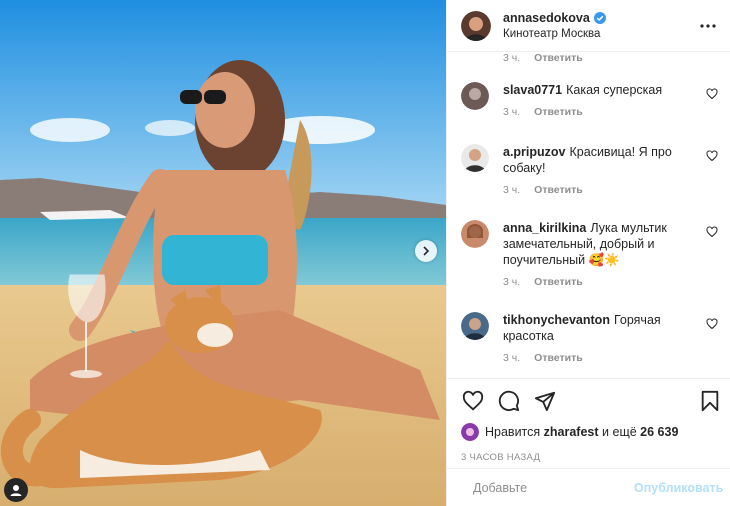 The height and width of the screenshot is (506, 730). I want to click on liker-username: zharafest, so click(571, 432).